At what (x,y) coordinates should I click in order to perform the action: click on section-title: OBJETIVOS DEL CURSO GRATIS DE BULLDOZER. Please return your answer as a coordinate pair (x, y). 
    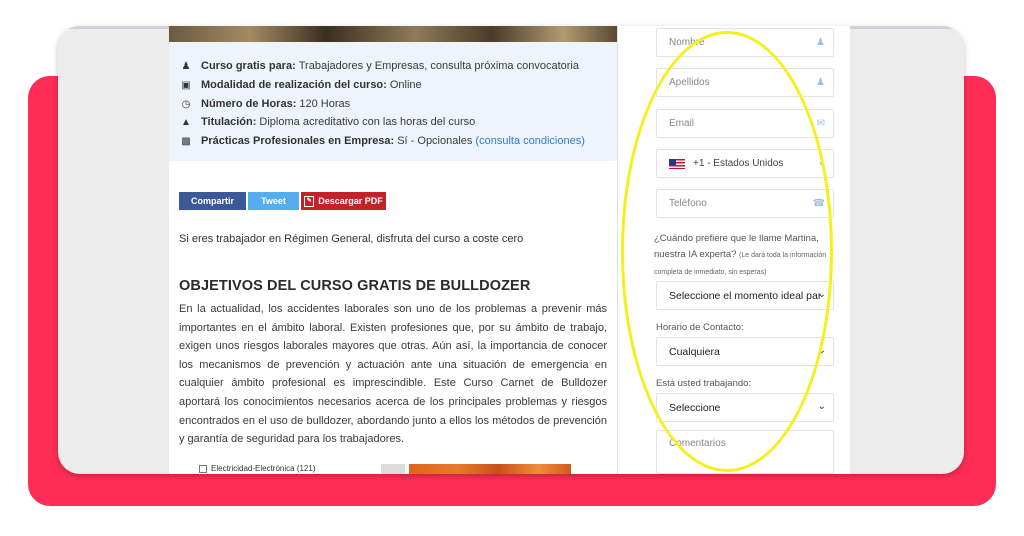
    Looking at the image, I should click on (355, 286).